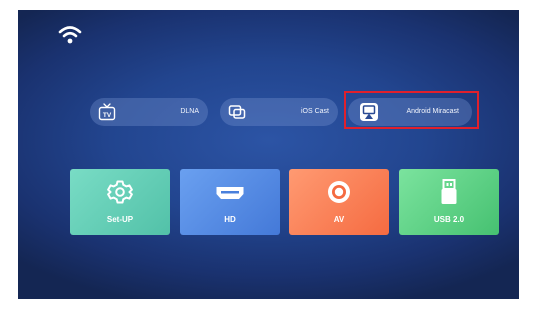 This screenshot has height=322, width=539. I want to click on ios-cast-button: iOS Cast, so click(279, 112).